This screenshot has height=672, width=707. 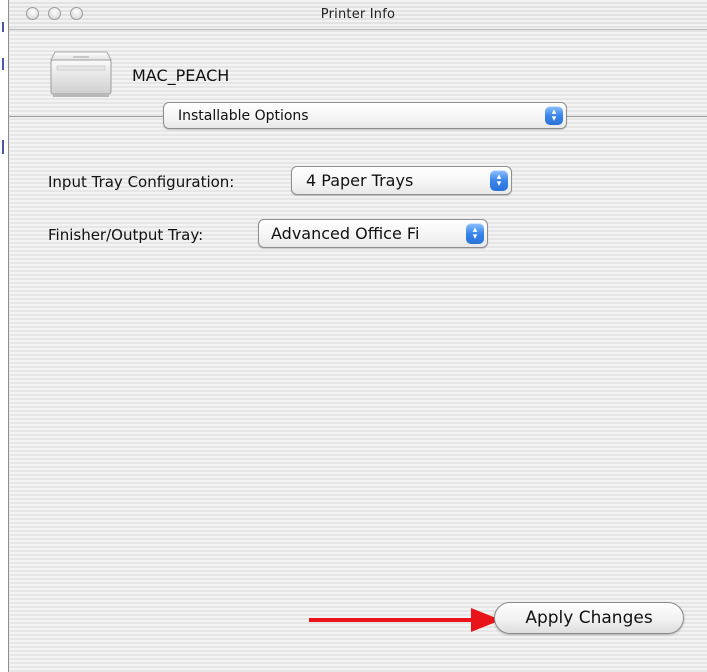 What do you see at coordinates (365, 115) in the screenshot?
I see `section-popup: Installable Options ▴ ▾` at bounding box center [365, 115].